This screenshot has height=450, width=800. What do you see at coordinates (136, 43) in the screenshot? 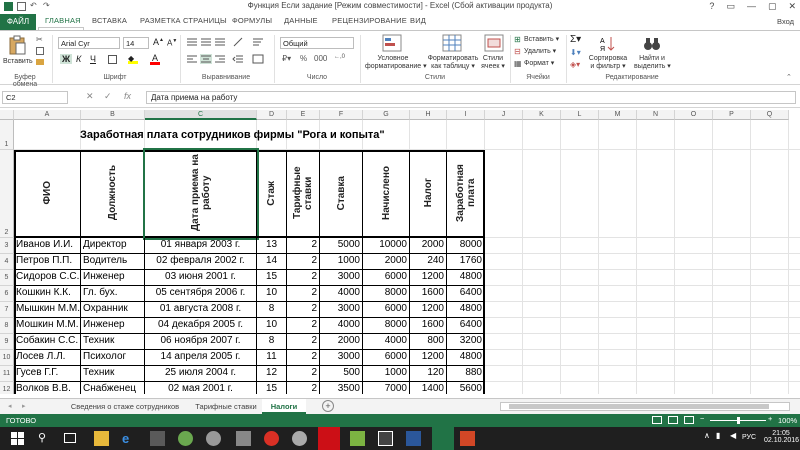
I see `font-size-select: 14` at bounding box center [136, 43].